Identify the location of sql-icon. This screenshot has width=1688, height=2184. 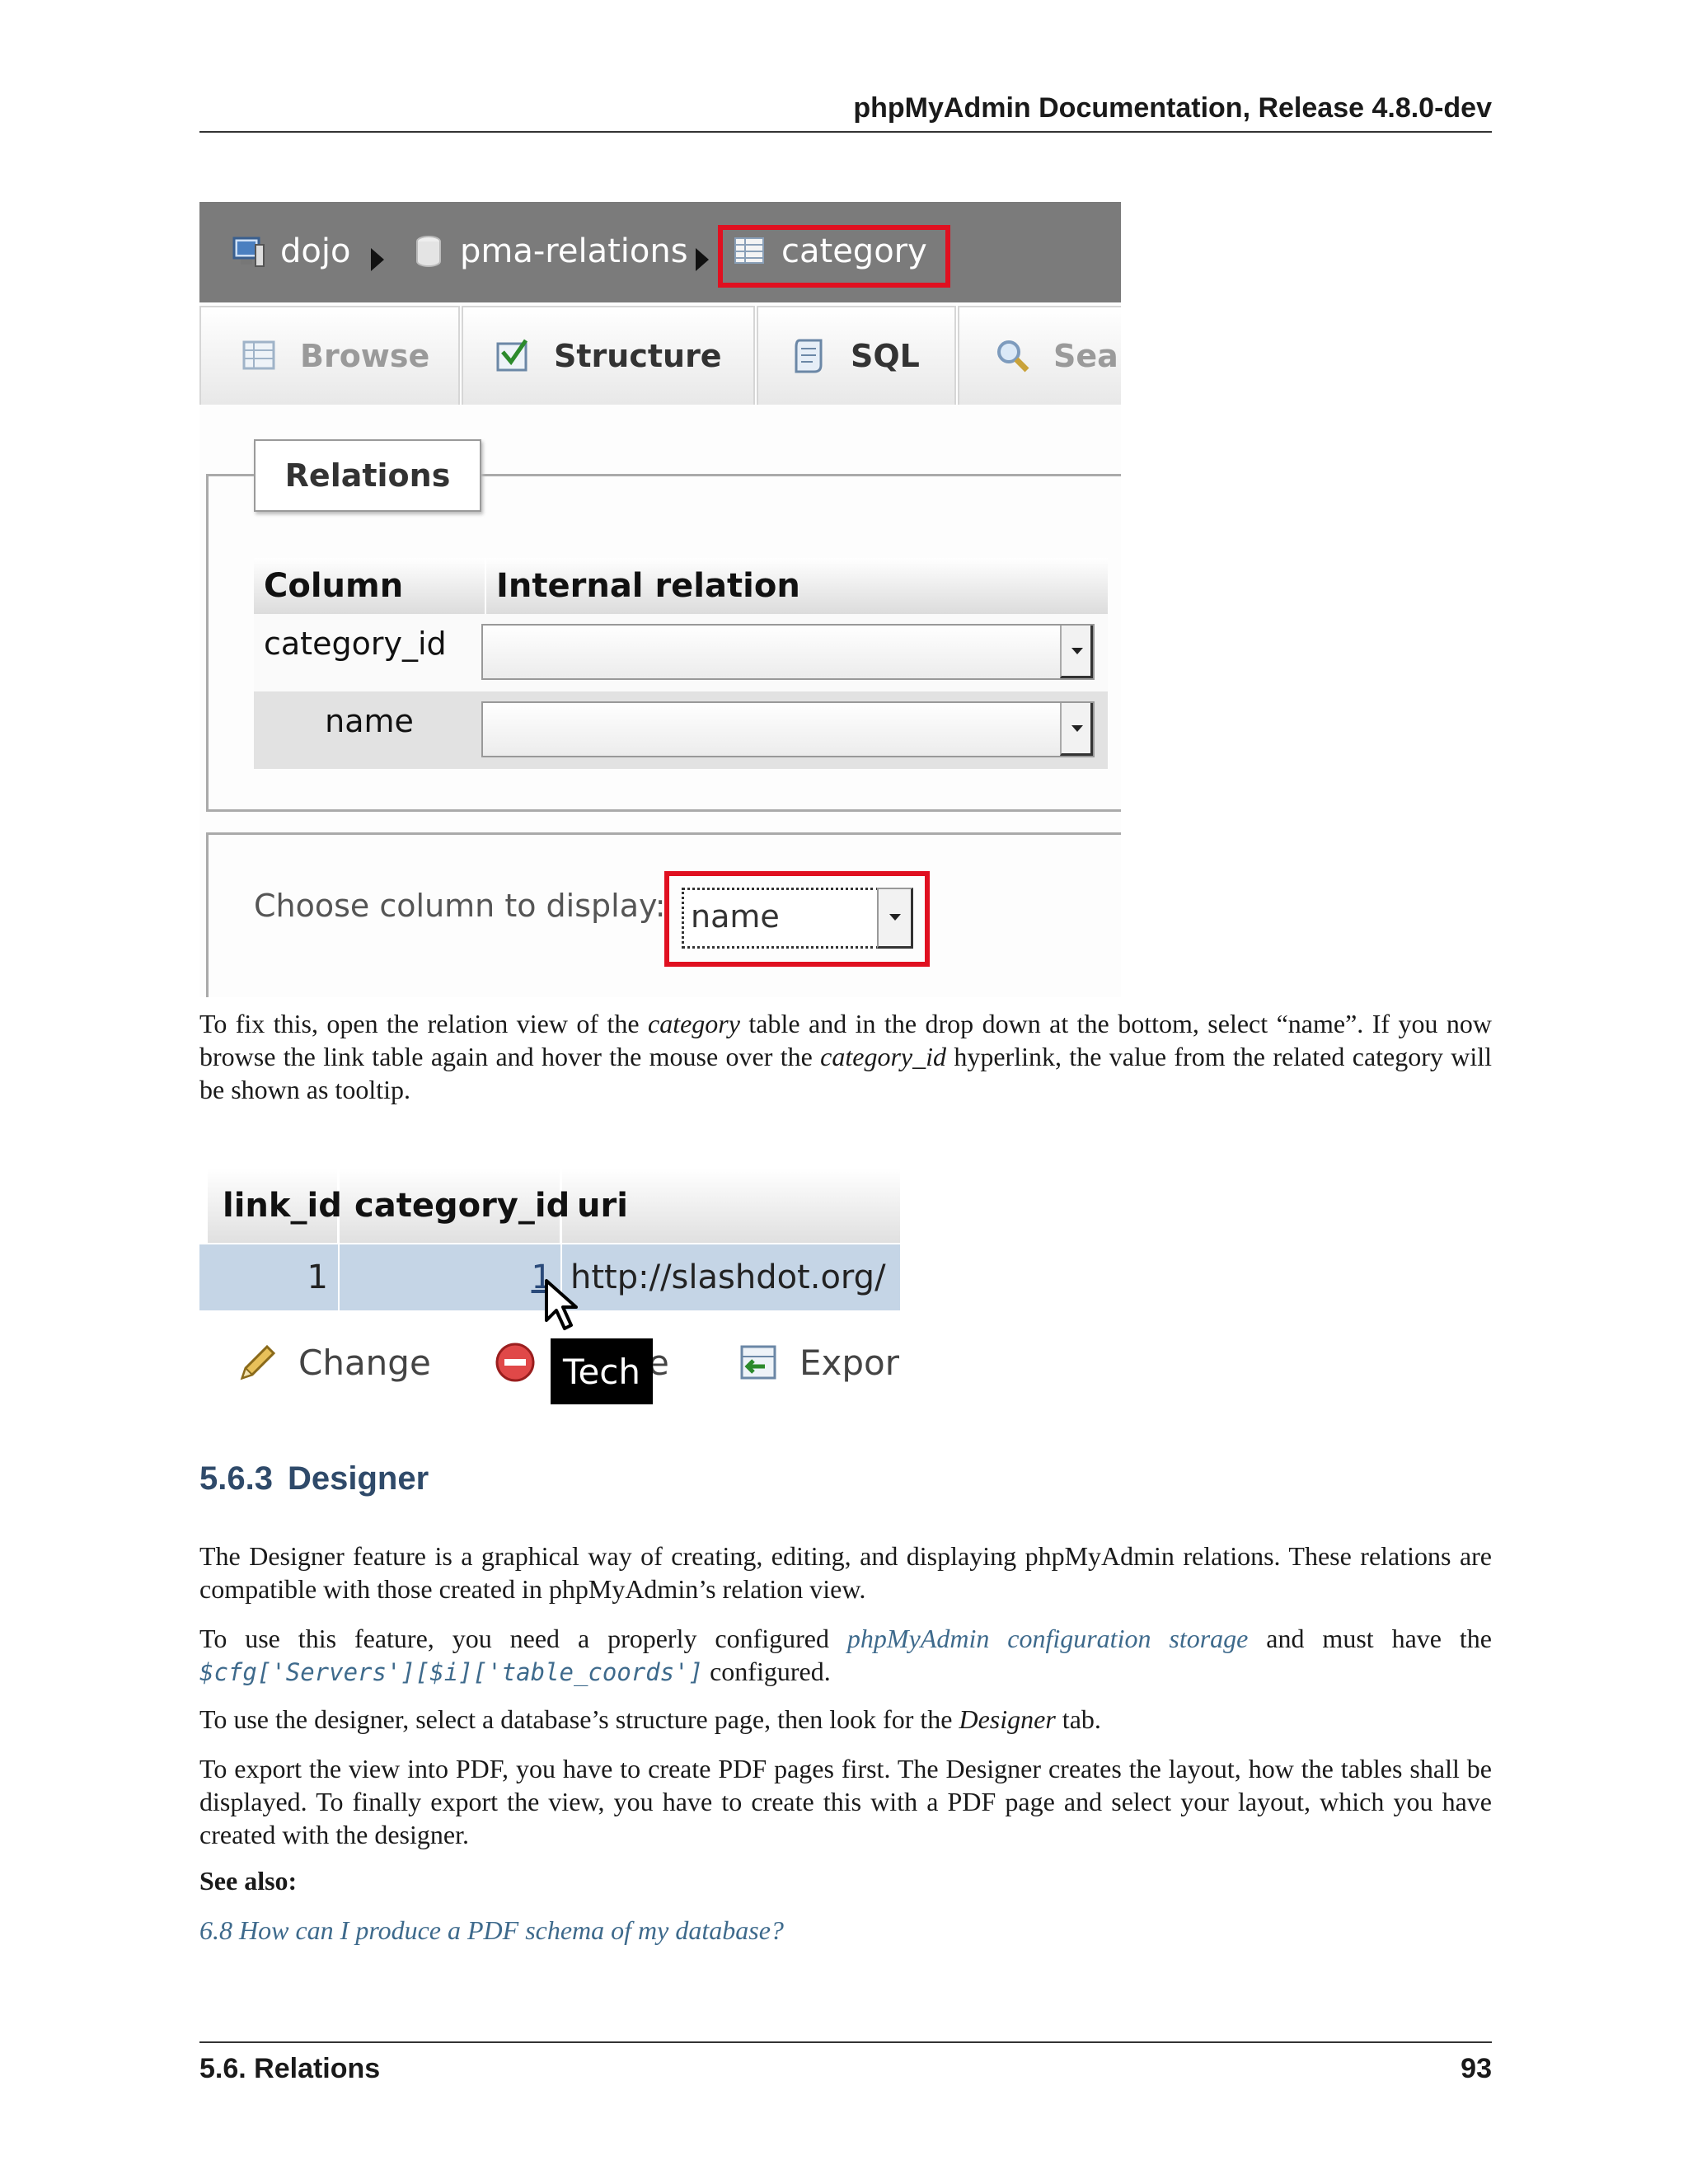
(809, 356).